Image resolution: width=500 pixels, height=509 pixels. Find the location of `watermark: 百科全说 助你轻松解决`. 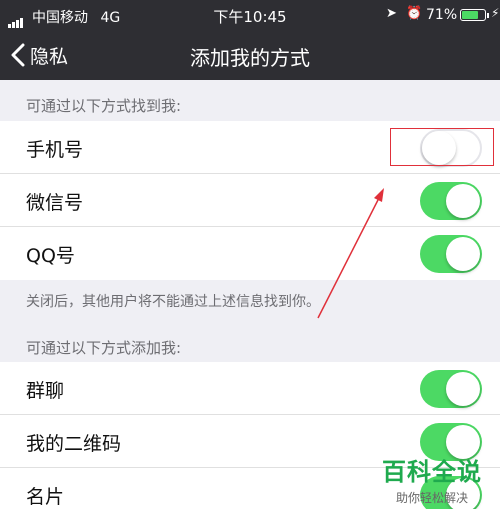

watermark: 百科全说 助你轻松解决 is located at coordinates (432, 479).